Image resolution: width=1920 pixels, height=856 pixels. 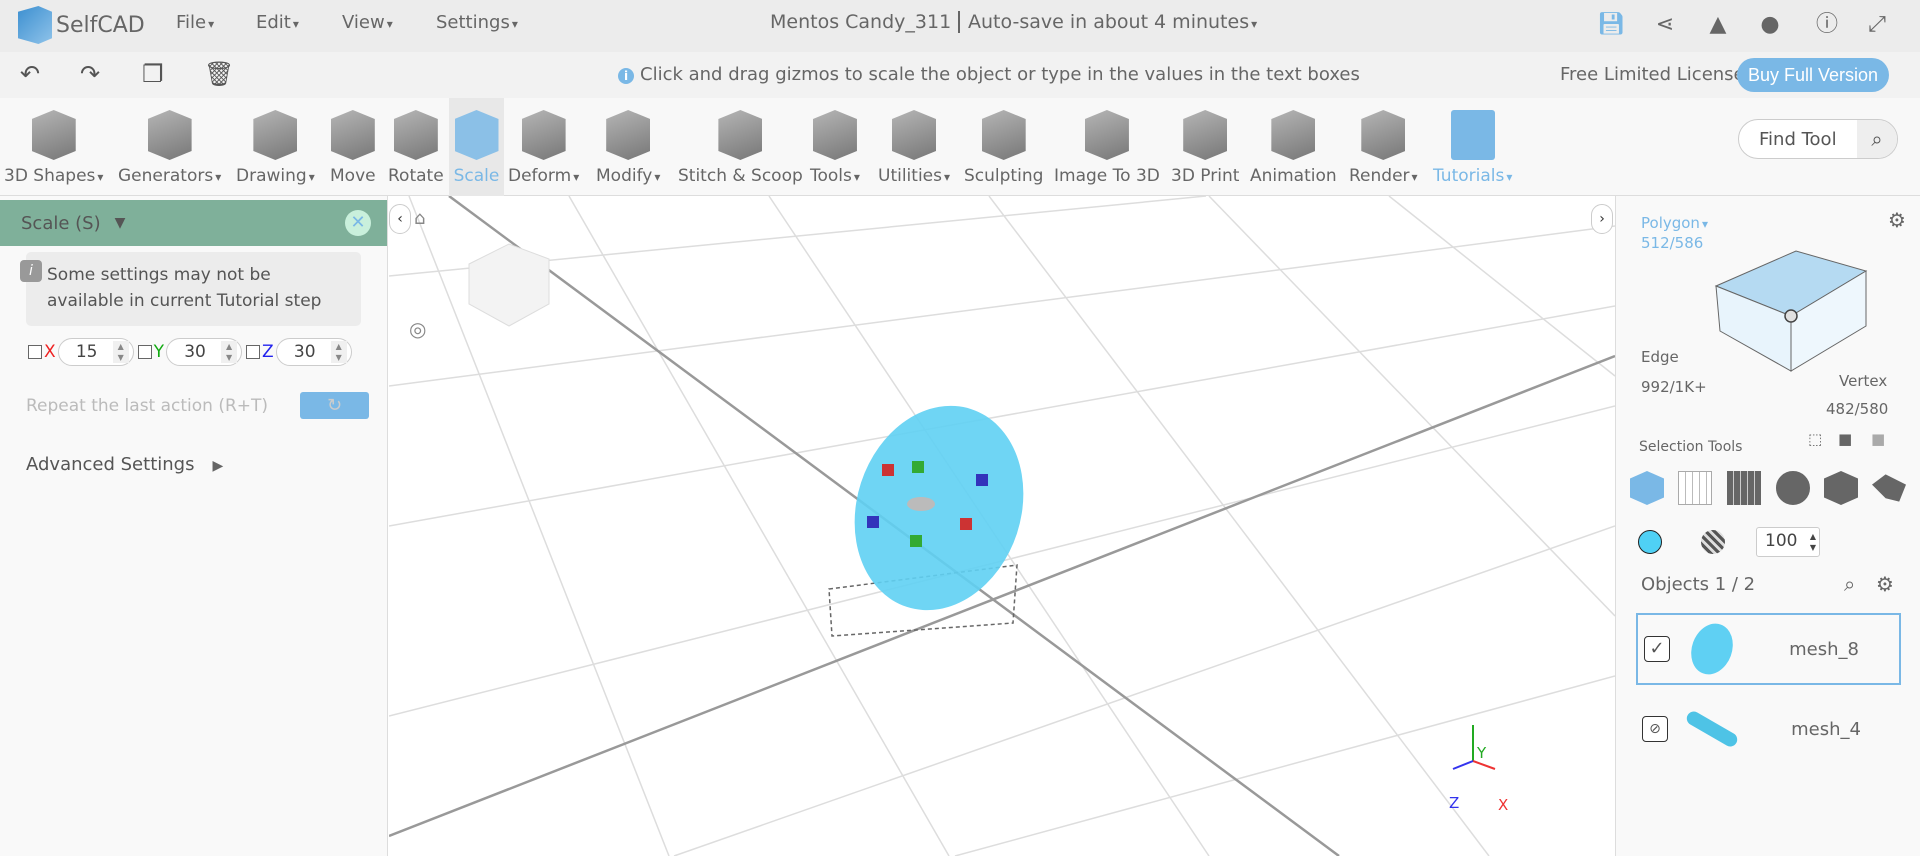 What do you see at coordinates (124, 464) in the screenshot?
I see `advanced-settings-toggle: Advanced Settings ▶` at bounding box center [124, 464].